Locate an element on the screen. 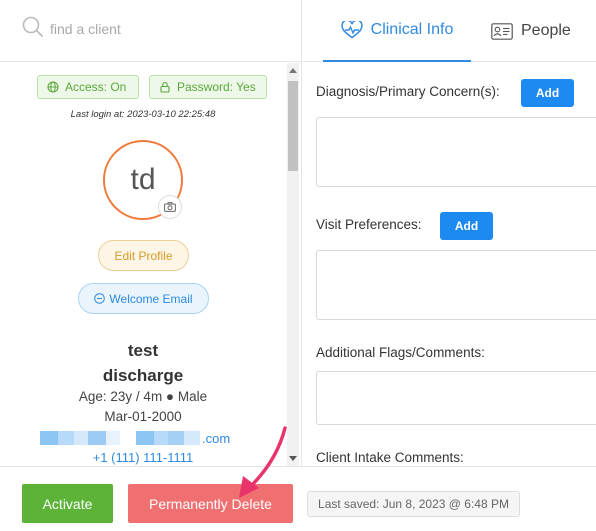 The height and width of the screenshot is (531, 596). permanently-delete-button: Permanently Delete is located at coordinates (210, 503).